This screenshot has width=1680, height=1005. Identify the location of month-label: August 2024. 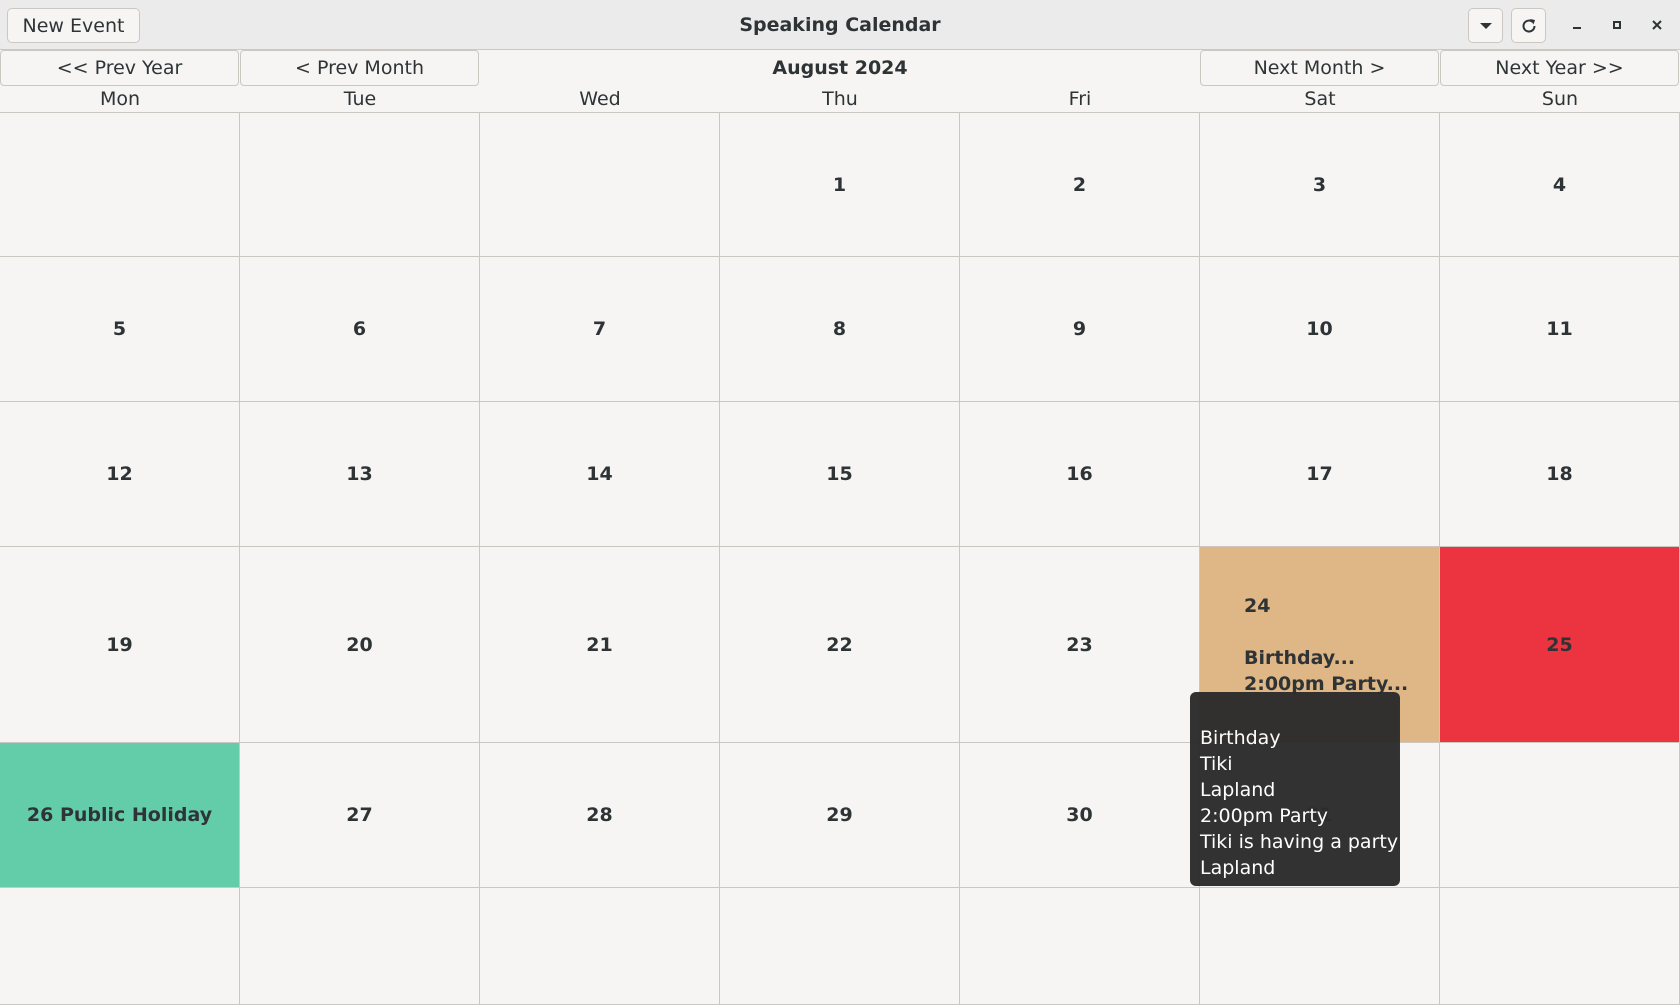
(840, 68).